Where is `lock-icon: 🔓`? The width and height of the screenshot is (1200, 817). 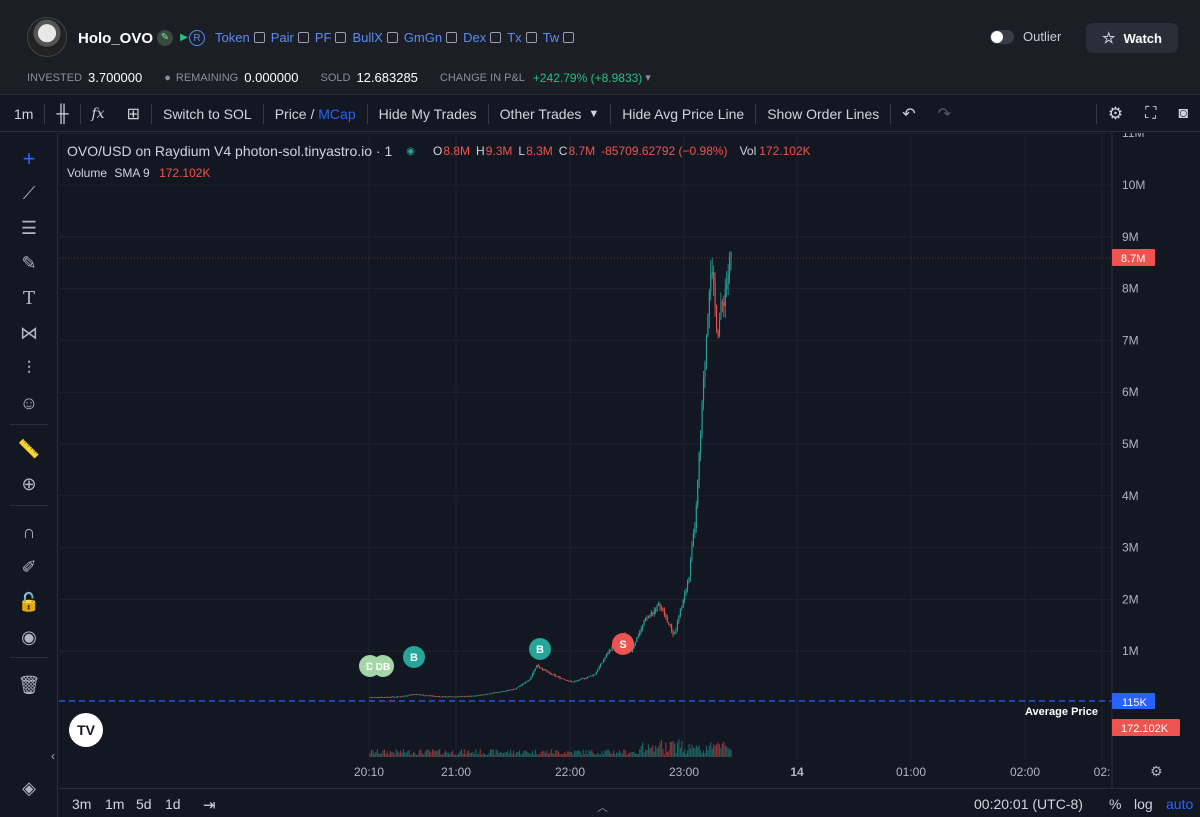 lock-icon: 🔓 is located at coordinates (29, 602).